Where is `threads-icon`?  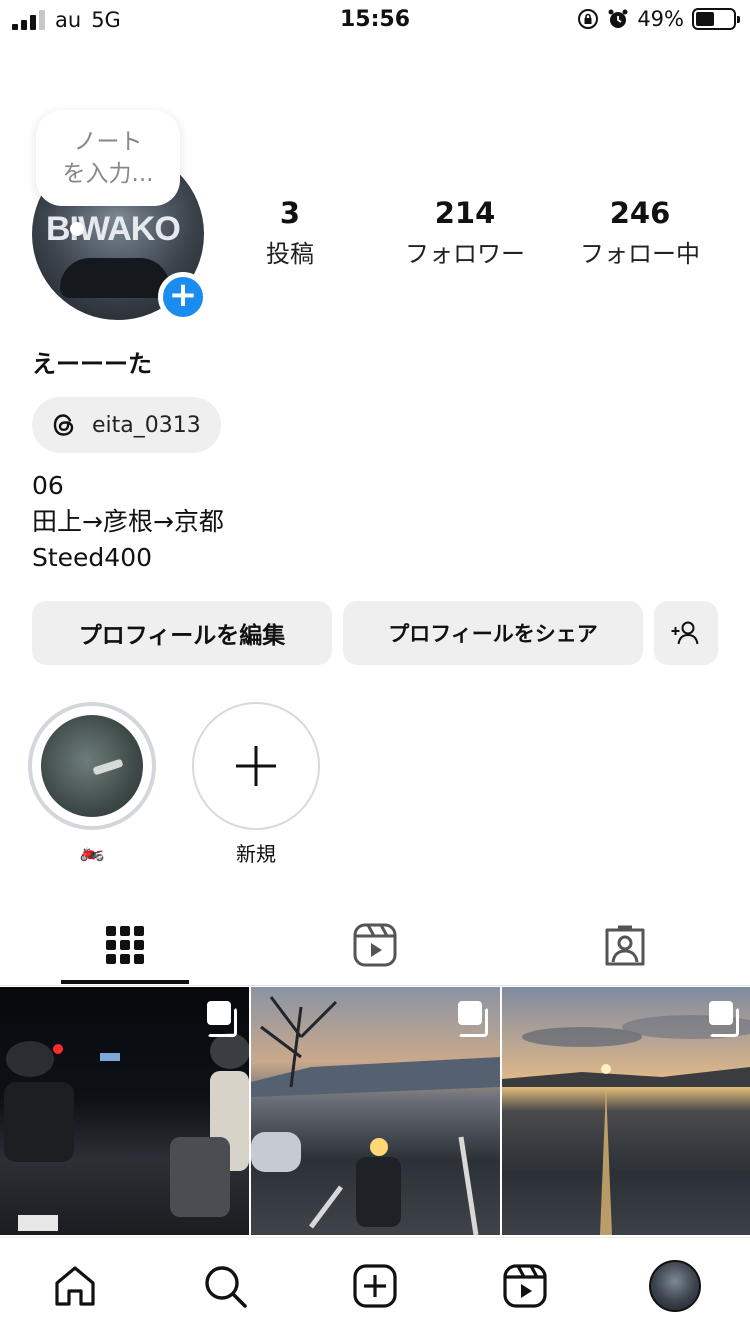
threads-icon is located at coordinates (63, 425).